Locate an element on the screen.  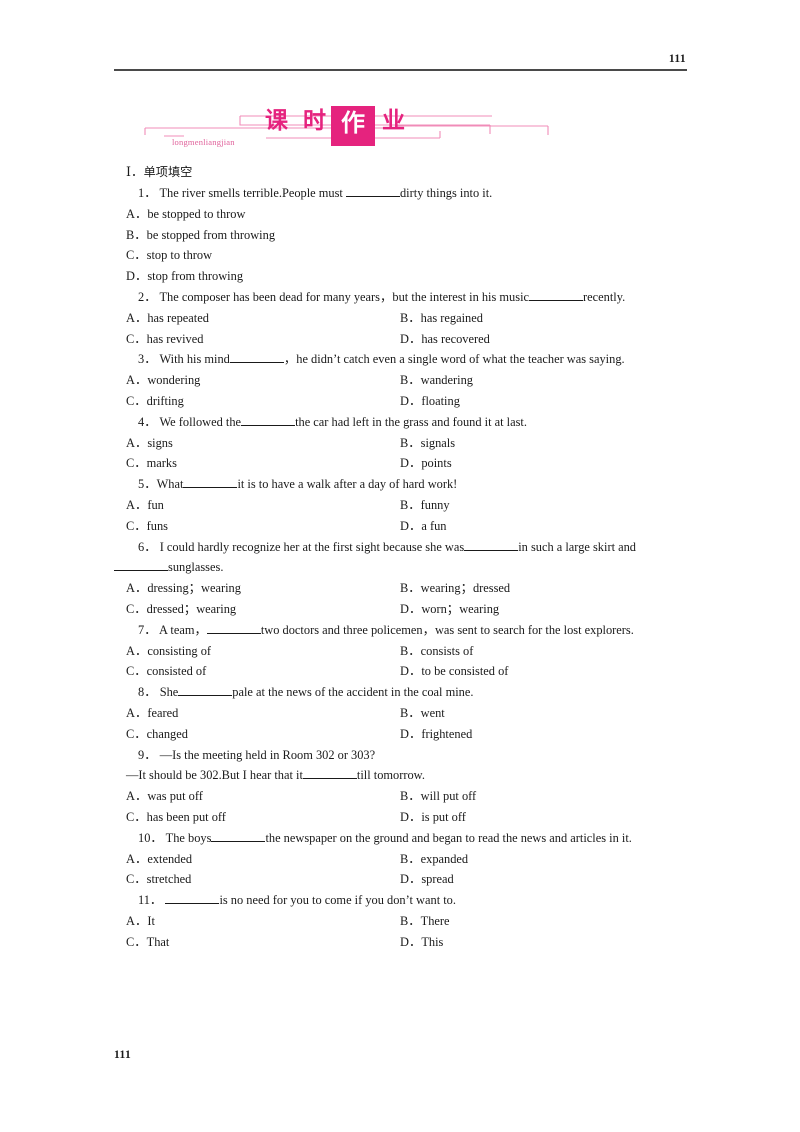
option-a: A．signs is located at coordinates (263, 443).